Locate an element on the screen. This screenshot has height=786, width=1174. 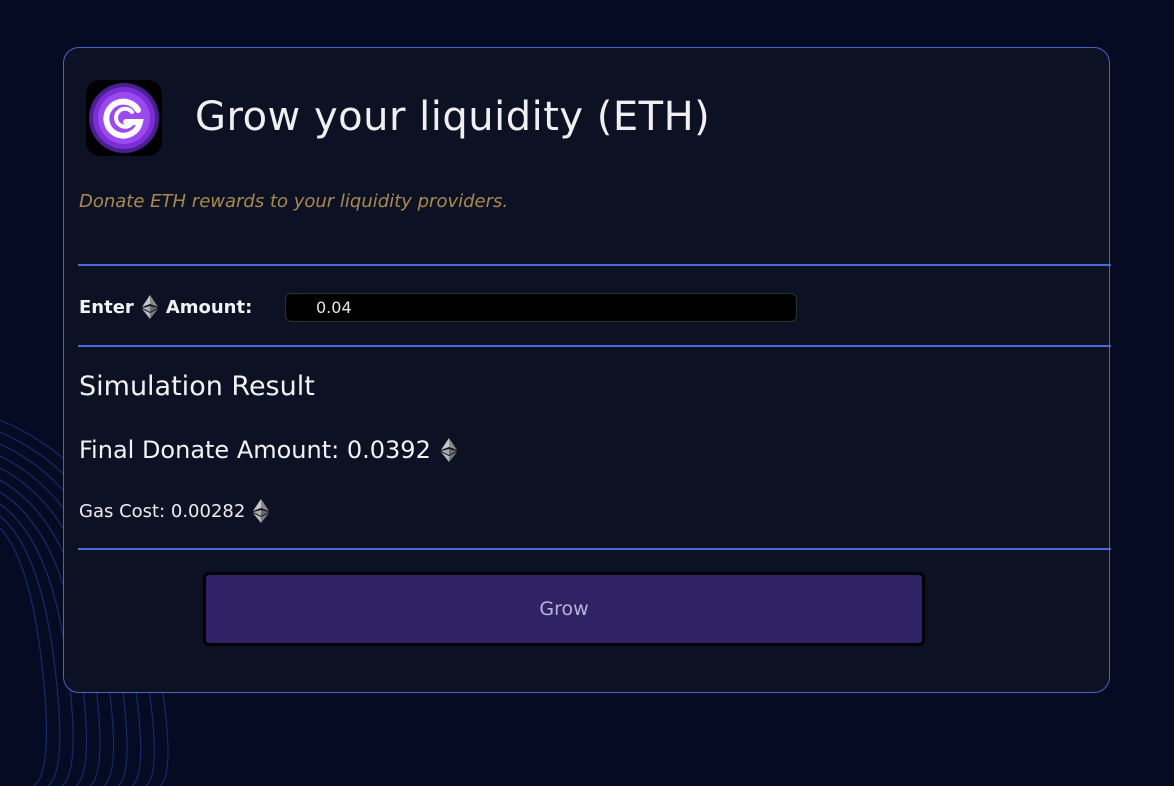
simulation-result-heading: Simulation Result is located at coordinates (197, 386).